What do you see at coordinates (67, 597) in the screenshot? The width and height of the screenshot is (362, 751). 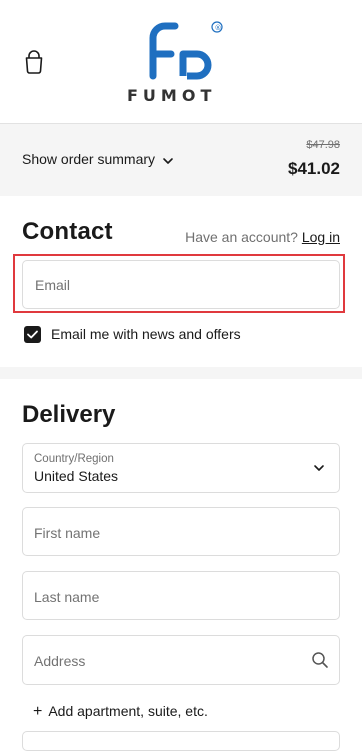 I see `last-name-placeholder: Last name` at bounding box center [67, 597].